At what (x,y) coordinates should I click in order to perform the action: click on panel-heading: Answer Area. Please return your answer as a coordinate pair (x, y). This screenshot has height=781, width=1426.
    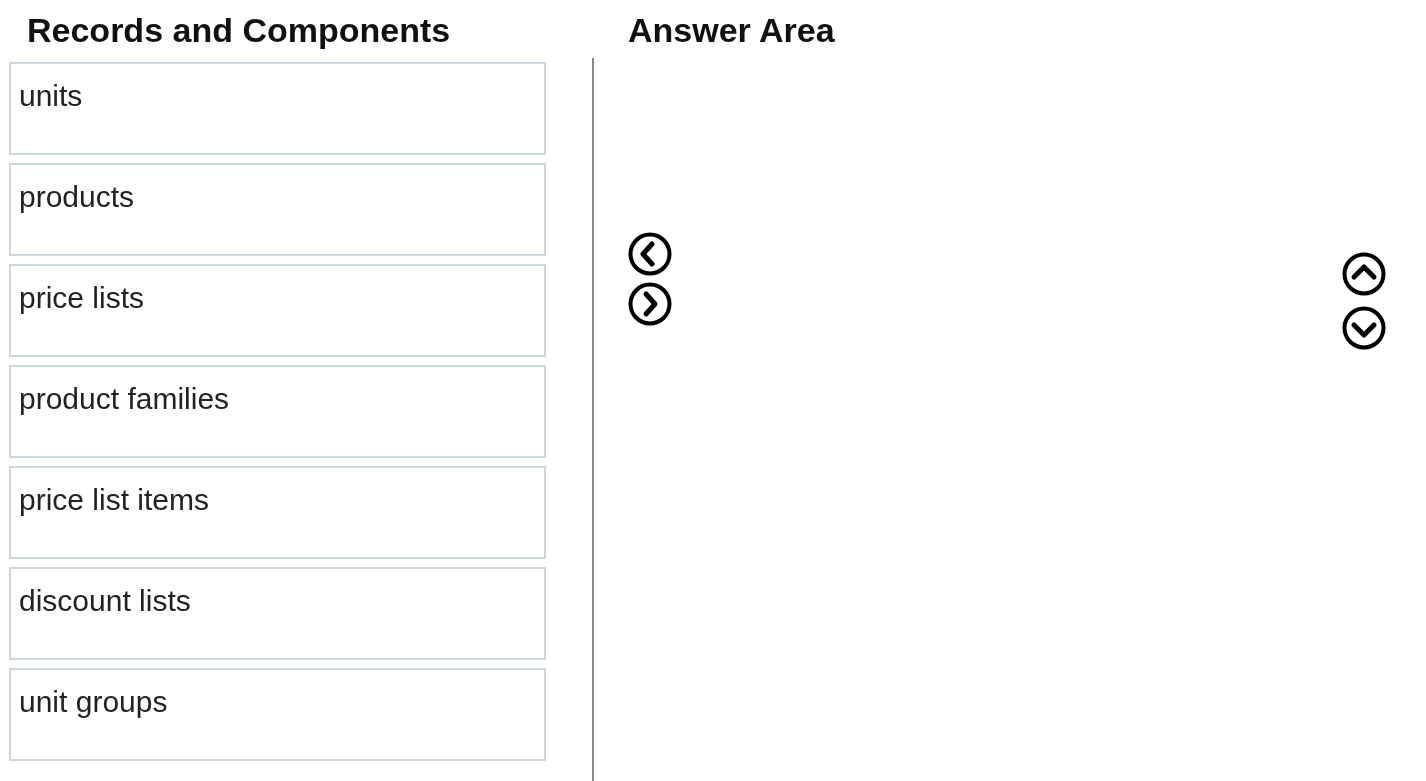
    Looking at the image, I should click on (732, 30).